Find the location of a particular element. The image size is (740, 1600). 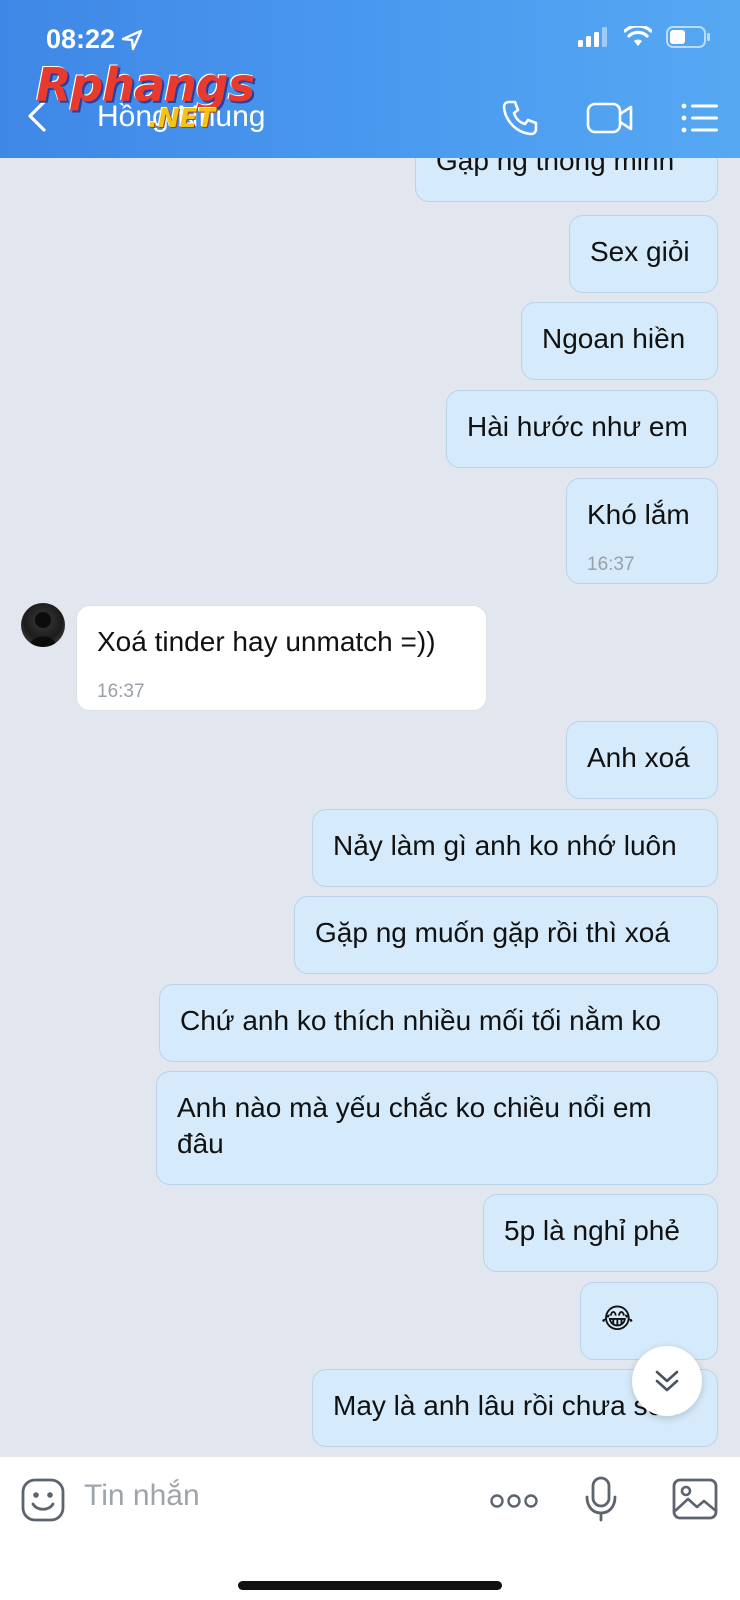

message-input: Tin nhắn is located at coordinates (142, 1496).